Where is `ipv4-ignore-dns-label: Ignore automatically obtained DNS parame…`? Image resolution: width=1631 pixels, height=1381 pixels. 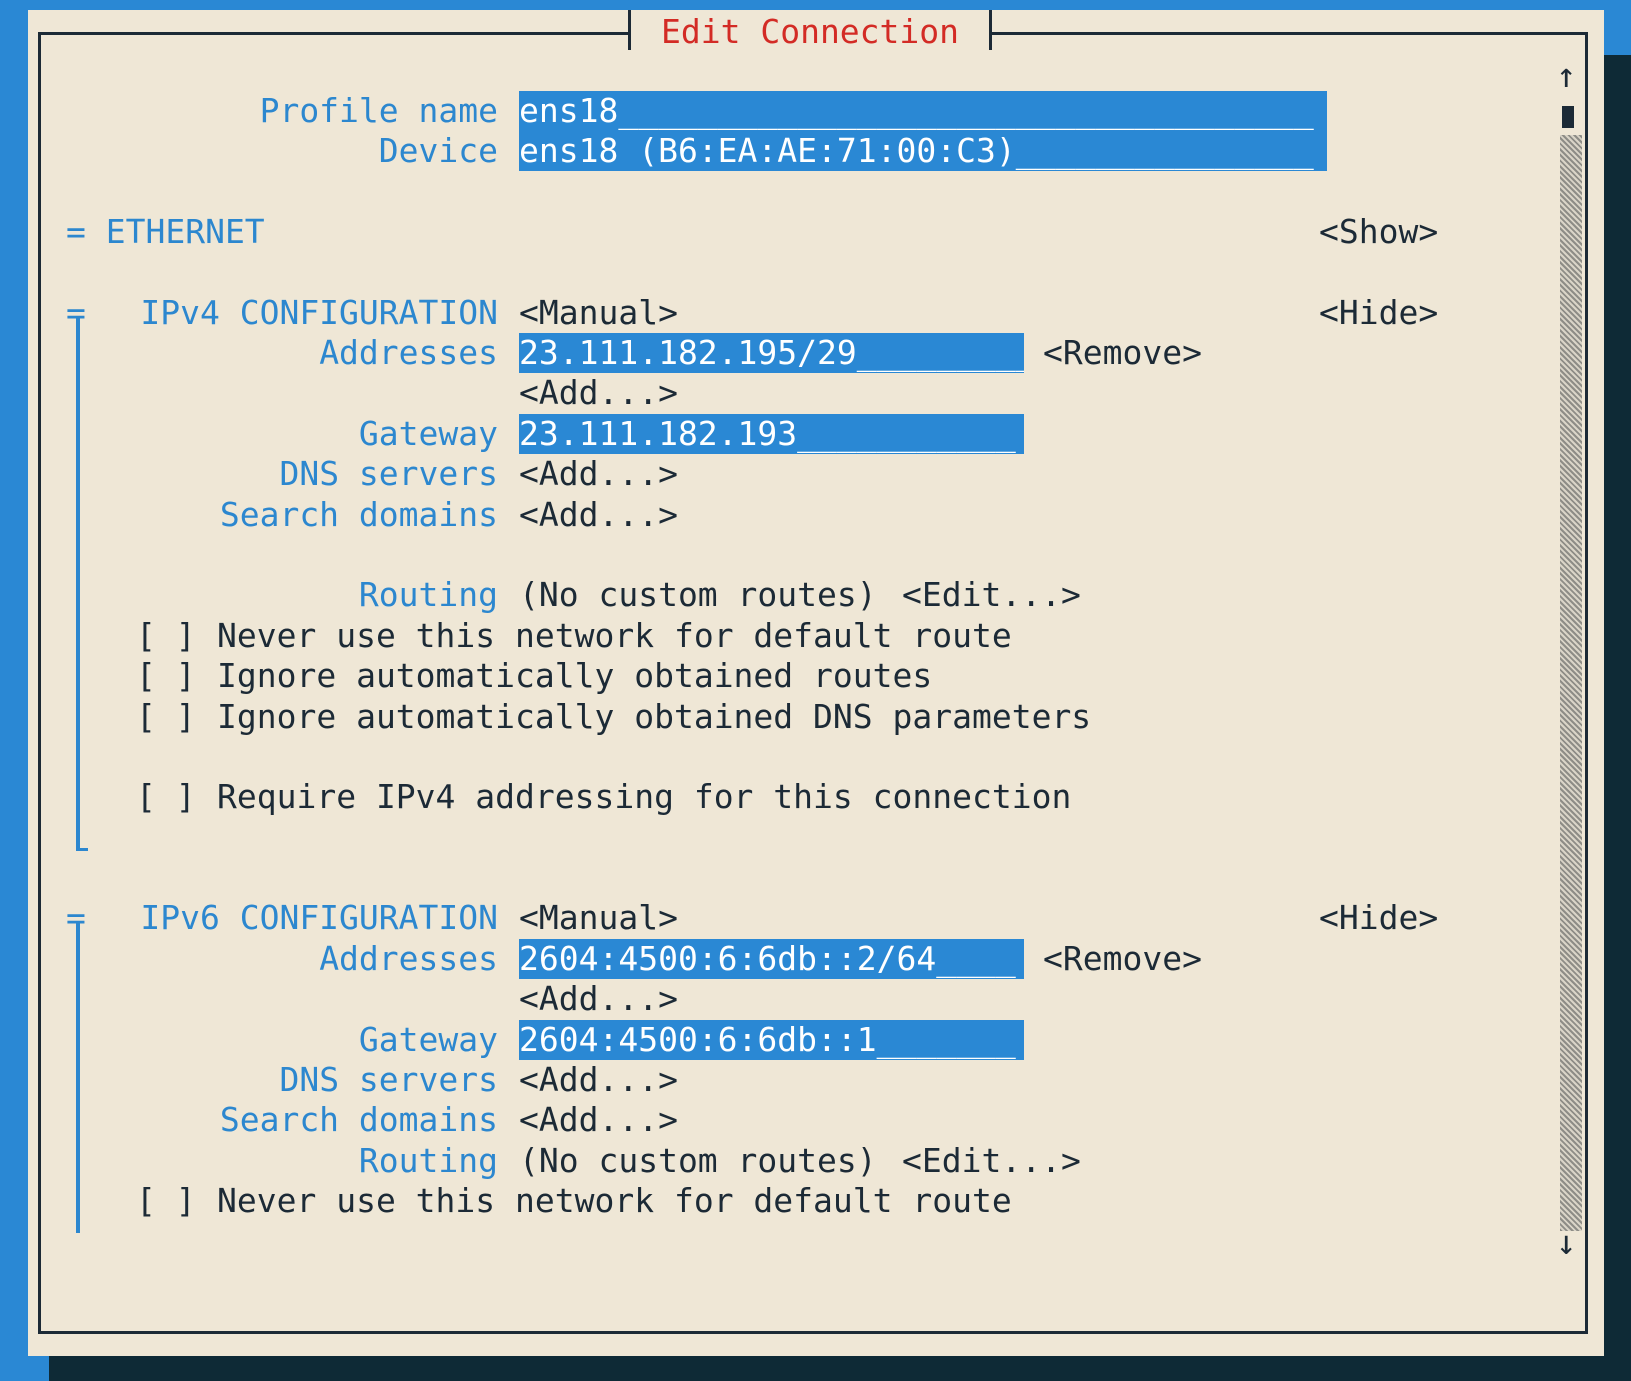
ipv4-ignore-dns-label: Ignore automatically obtained DNS parame… is located at coordinates (654, 716).